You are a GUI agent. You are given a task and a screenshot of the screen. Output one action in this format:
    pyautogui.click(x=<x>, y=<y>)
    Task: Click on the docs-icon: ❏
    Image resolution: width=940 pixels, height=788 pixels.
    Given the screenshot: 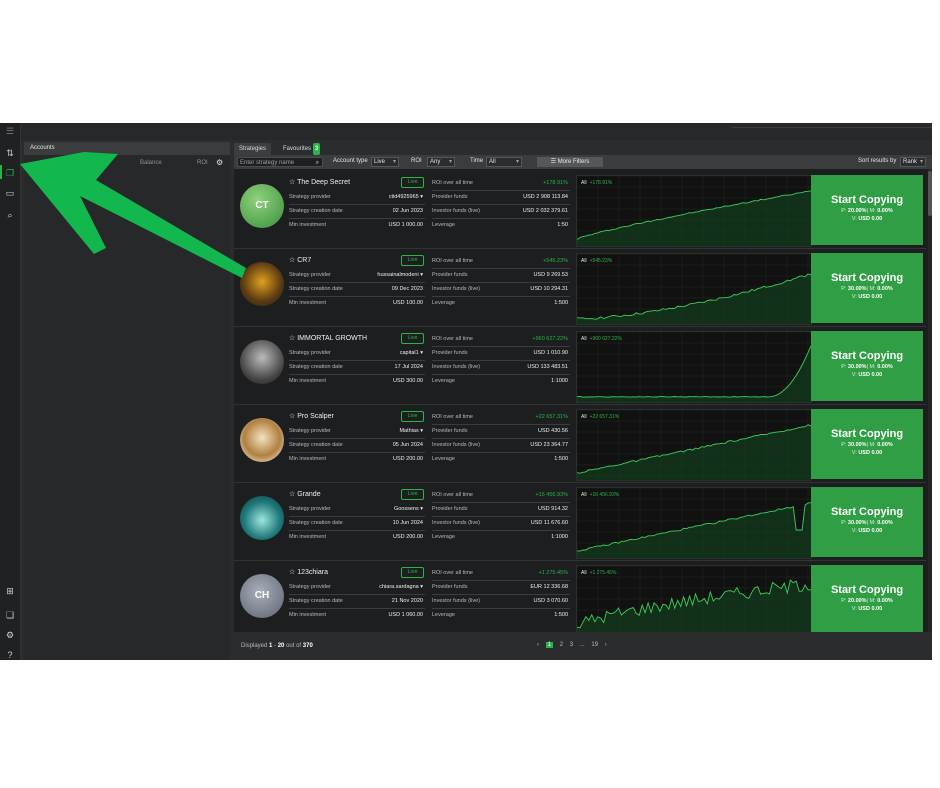 What is the action you would take?
    pyautogui.click(x=10, y=615)
    